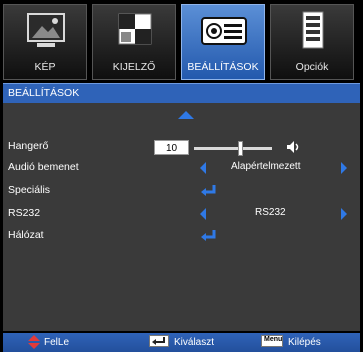 This screenshot has width=363, height=352. Describe the element at coordinates (223, 67) in the screenshot. I see `tab-label: BEÁLLÍTÁSOK` at that location.